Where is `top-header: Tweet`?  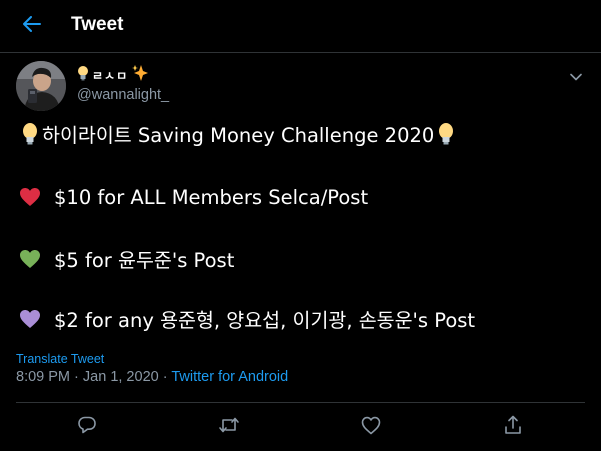
top-header: Tweet is located at coordinates (300, 26).